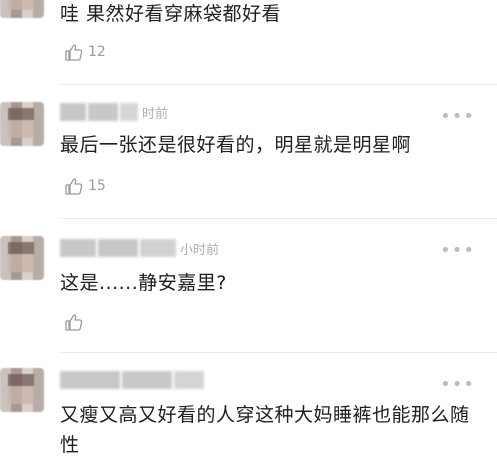  What do you see at coordinates (85, 52) in the screenshot?
I see `like-button: 12` at bounding box center [85, 52].